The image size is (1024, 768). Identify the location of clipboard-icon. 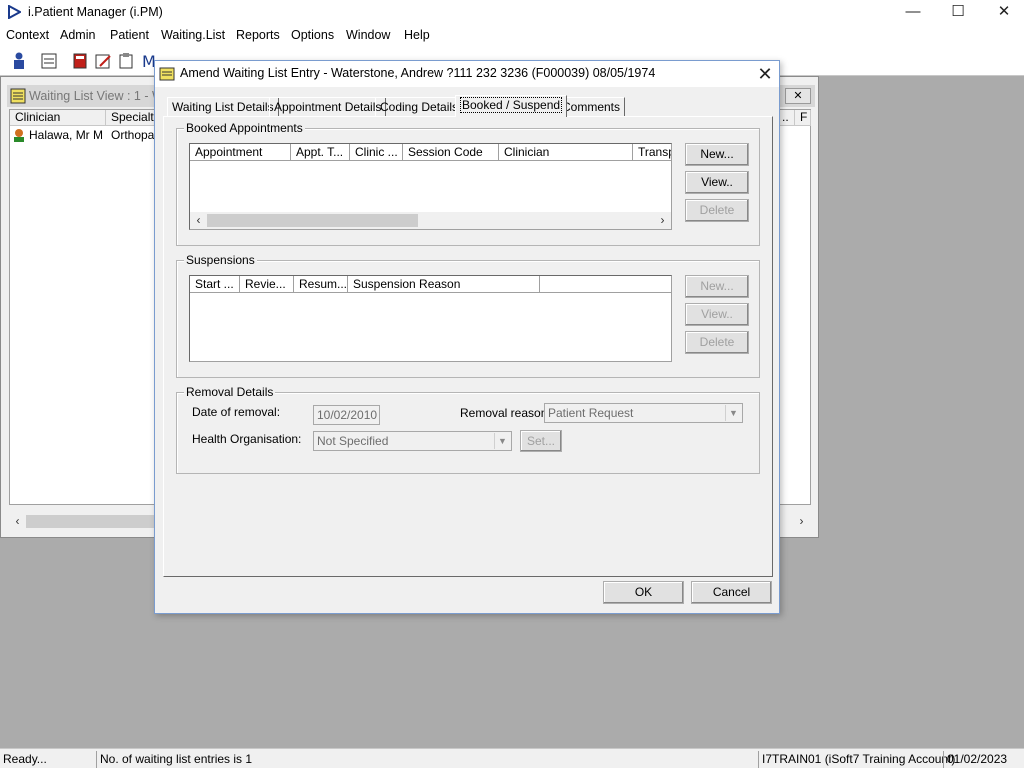
(126, 61).